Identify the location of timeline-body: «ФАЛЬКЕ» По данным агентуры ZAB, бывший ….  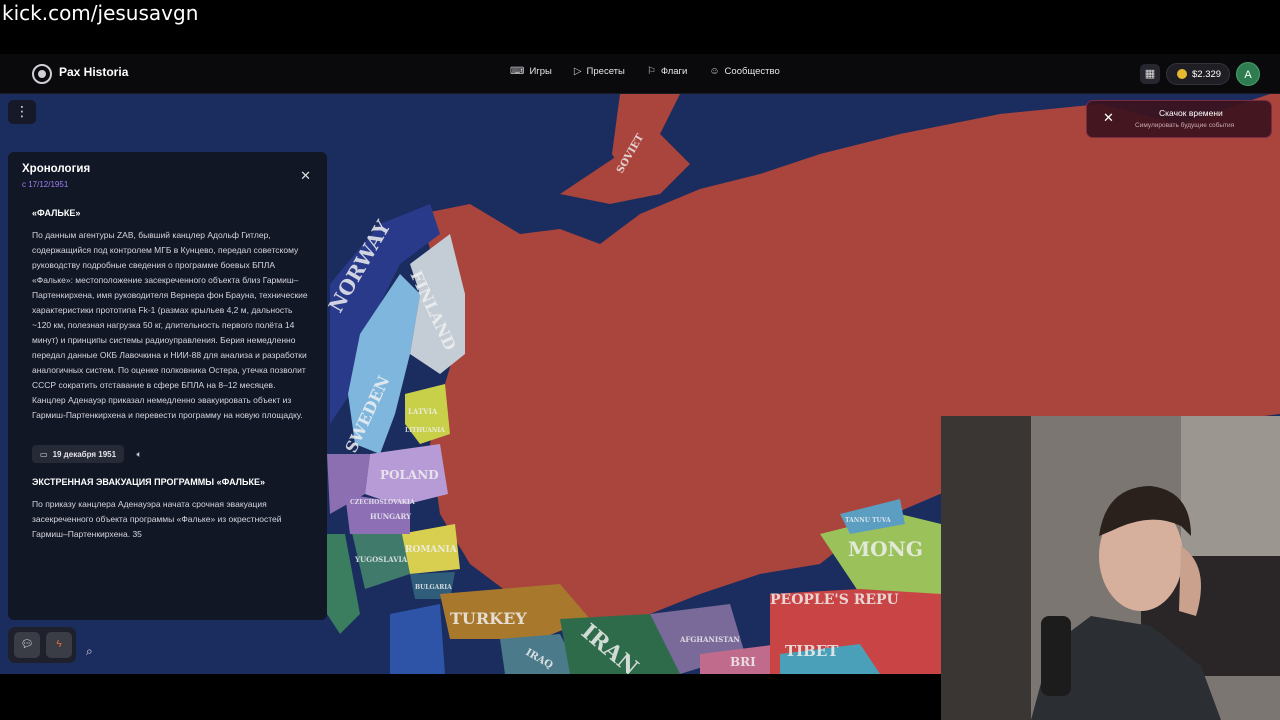
(170, 374).